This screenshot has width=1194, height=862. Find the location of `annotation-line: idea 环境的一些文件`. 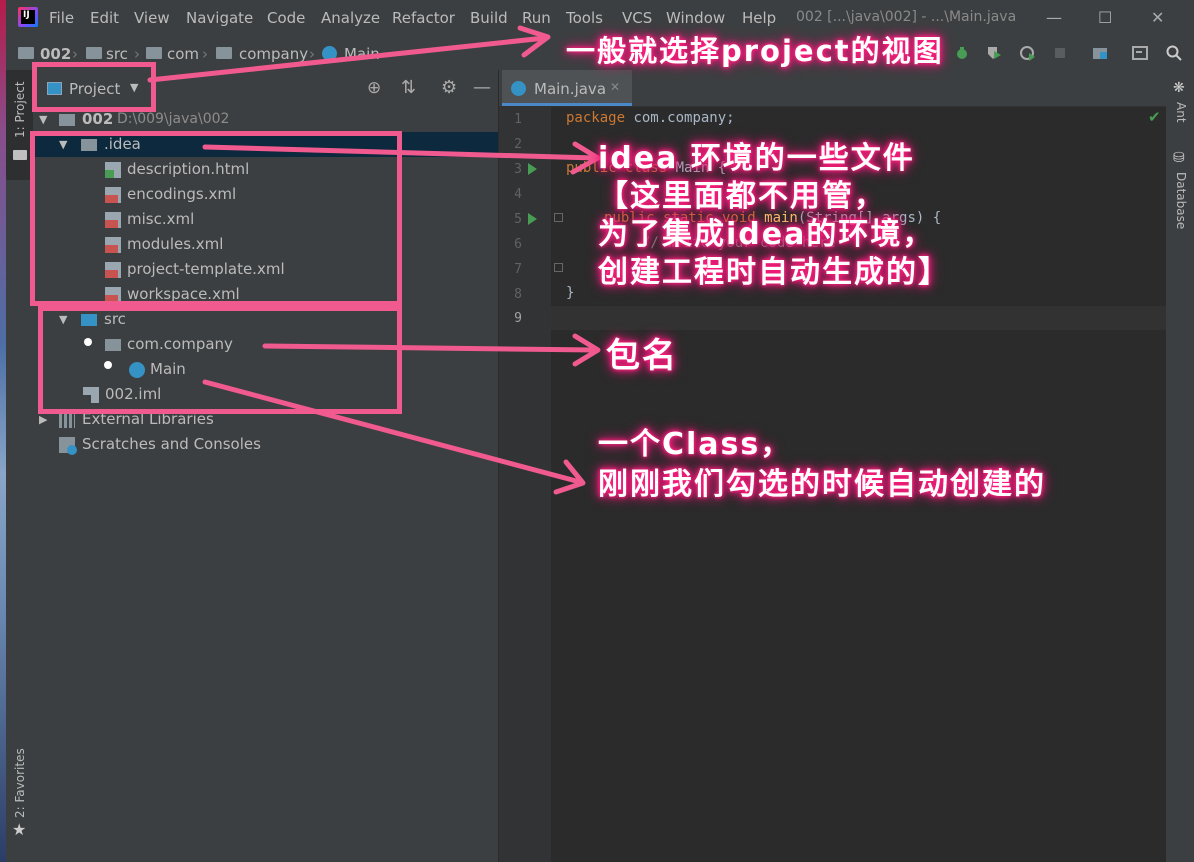

annotation-line: idea 环境的一些文件 is located at coordinates (756, 158).